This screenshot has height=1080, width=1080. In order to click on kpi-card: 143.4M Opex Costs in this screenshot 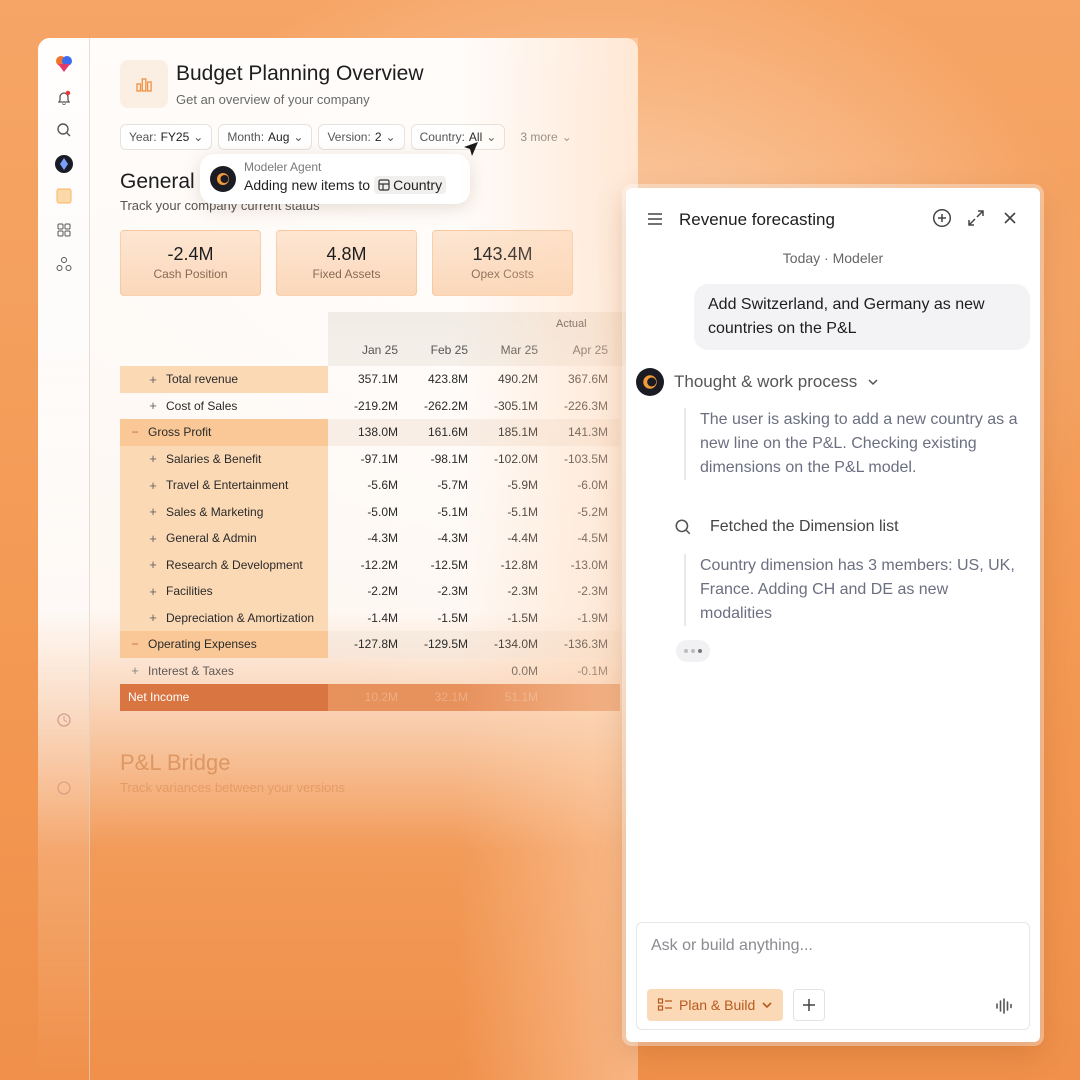, I will do `click(502, 263)`.